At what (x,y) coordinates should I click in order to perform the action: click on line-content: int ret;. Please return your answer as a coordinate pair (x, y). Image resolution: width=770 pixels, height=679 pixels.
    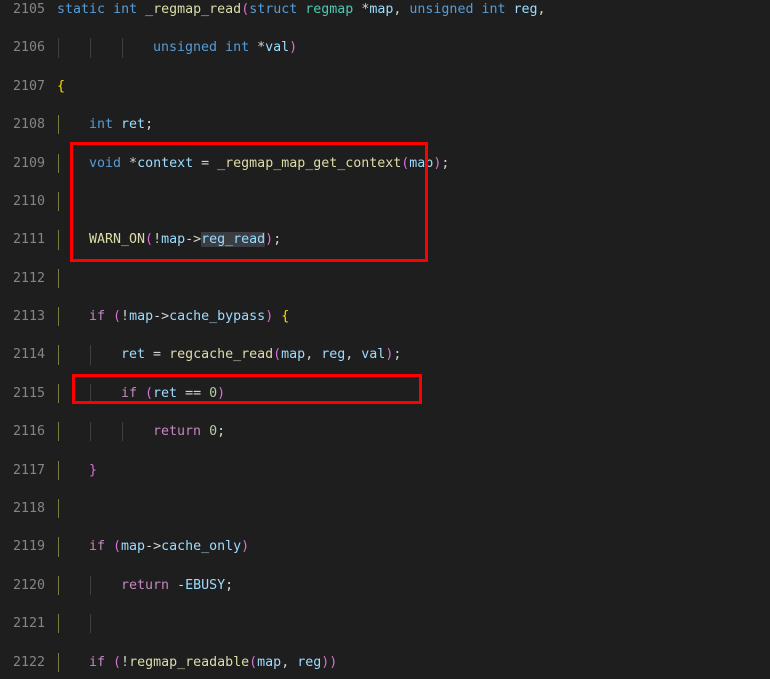
    Looking at the image, I should click on (121, 125).